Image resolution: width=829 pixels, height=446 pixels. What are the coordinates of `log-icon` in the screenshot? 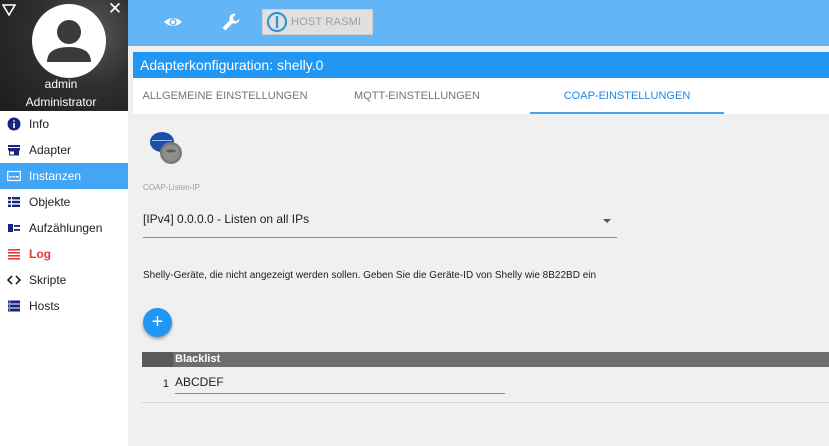 It's located at (14, 254).